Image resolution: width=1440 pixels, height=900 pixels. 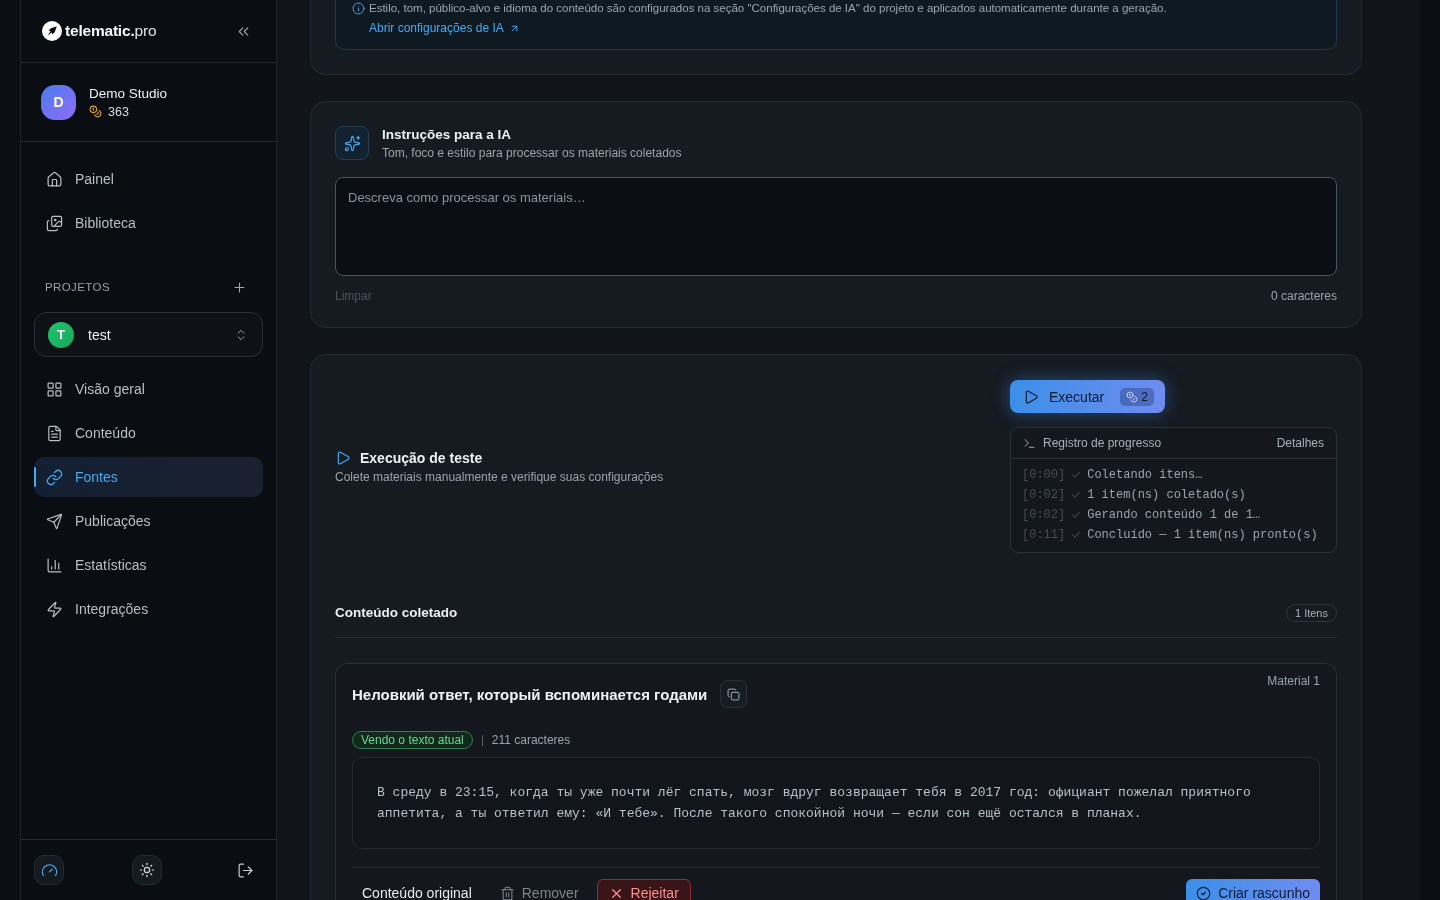 I want to click on nav-item: Painel, so click(x=148, y=179).